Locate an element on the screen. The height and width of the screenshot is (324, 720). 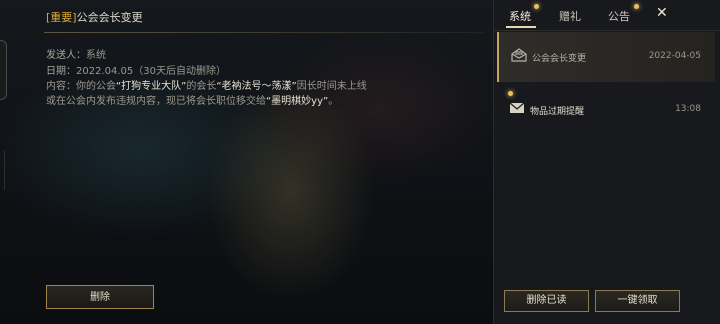
active-tab-indicator is located at coordinates (521, 27).